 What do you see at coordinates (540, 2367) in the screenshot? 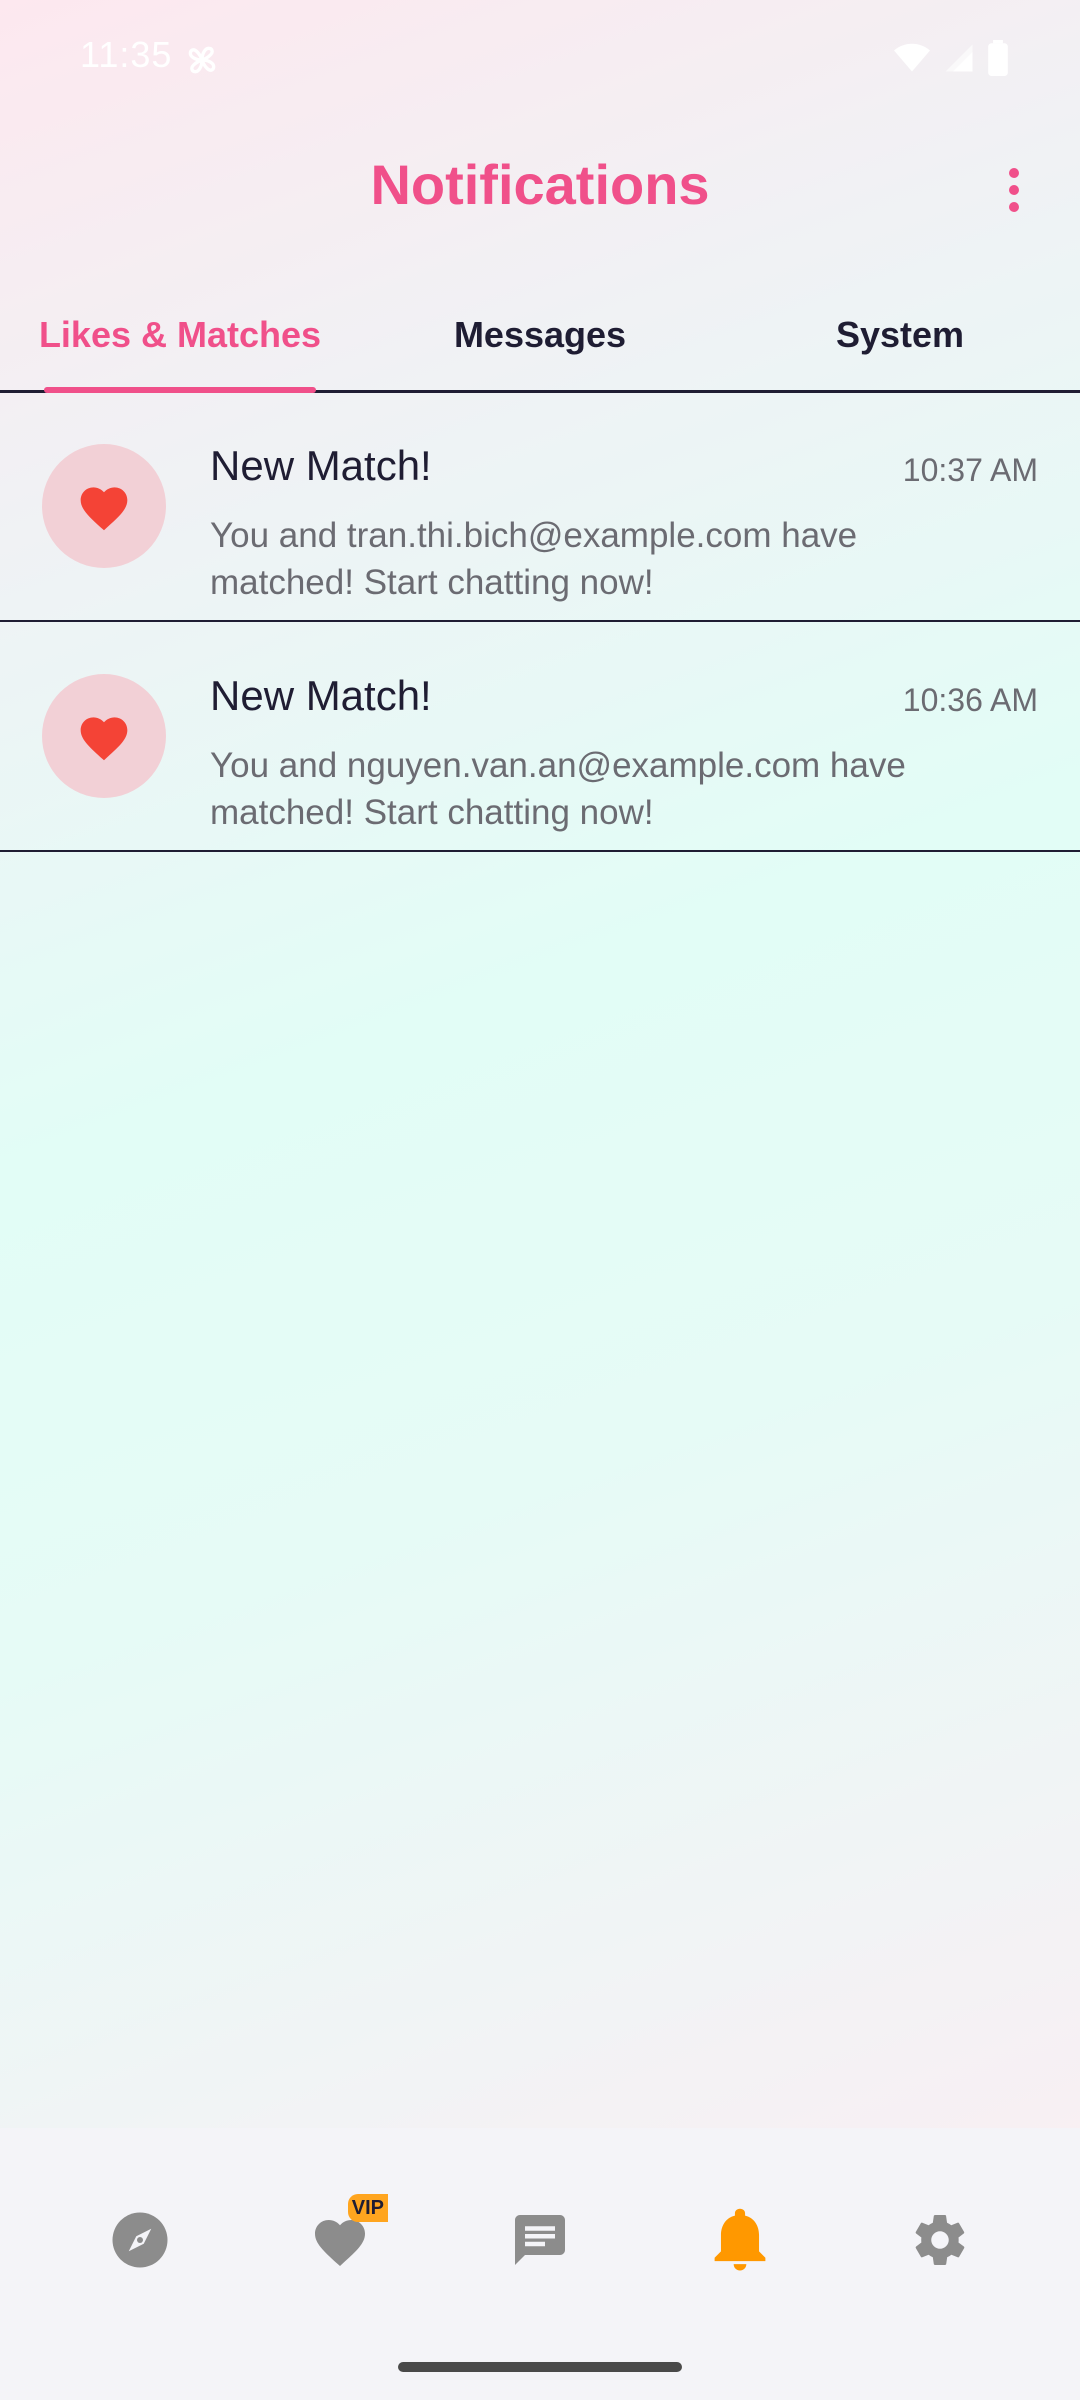
I see `home-indicator` at bounding box center [540, 2367].